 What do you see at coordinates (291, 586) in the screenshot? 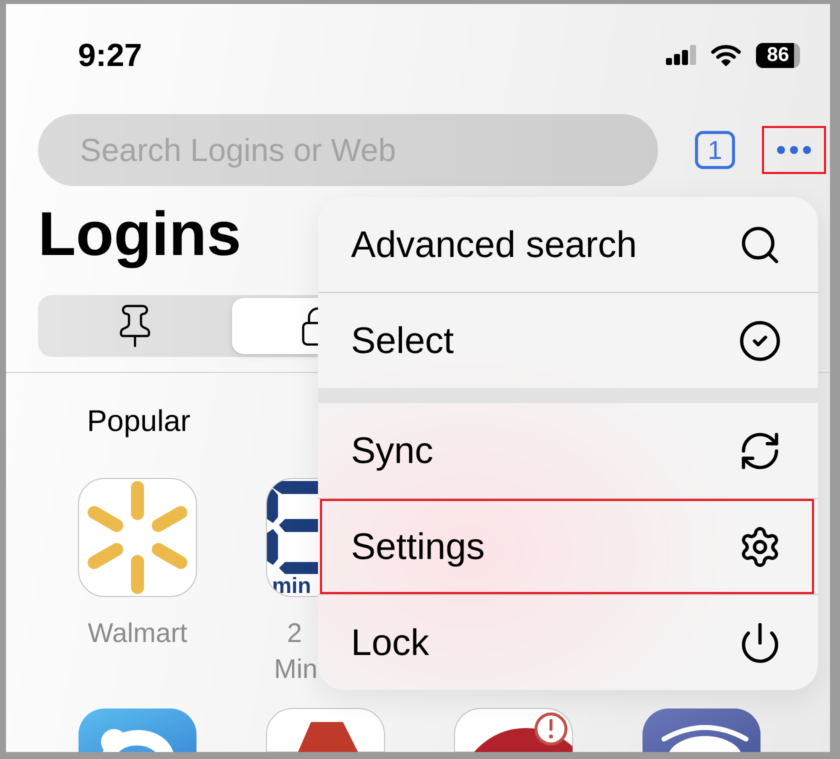
I see `logo-text: min` at bounding box center [291, 586].